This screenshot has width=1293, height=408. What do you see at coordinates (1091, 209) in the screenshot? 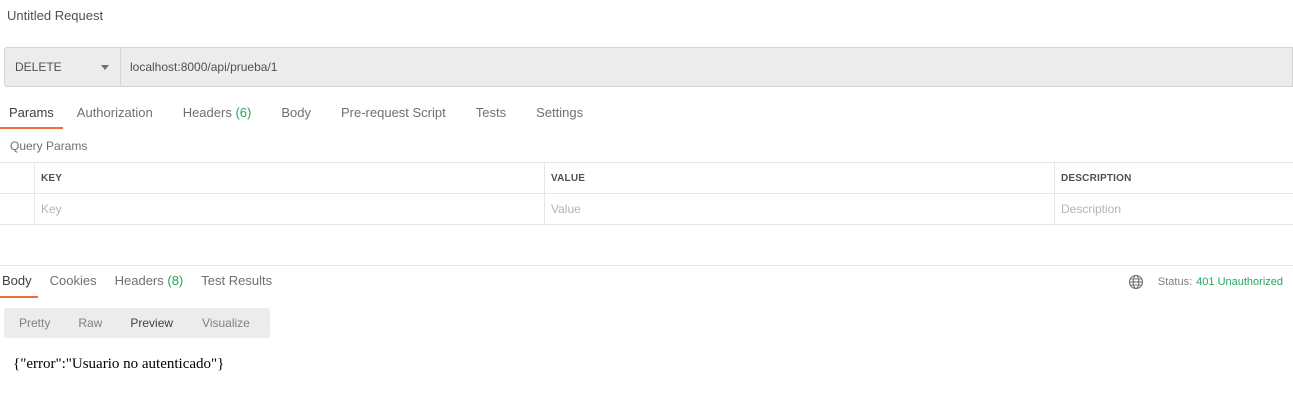
I see `description-placeholder: Description` at bounding box center [1091, 209].